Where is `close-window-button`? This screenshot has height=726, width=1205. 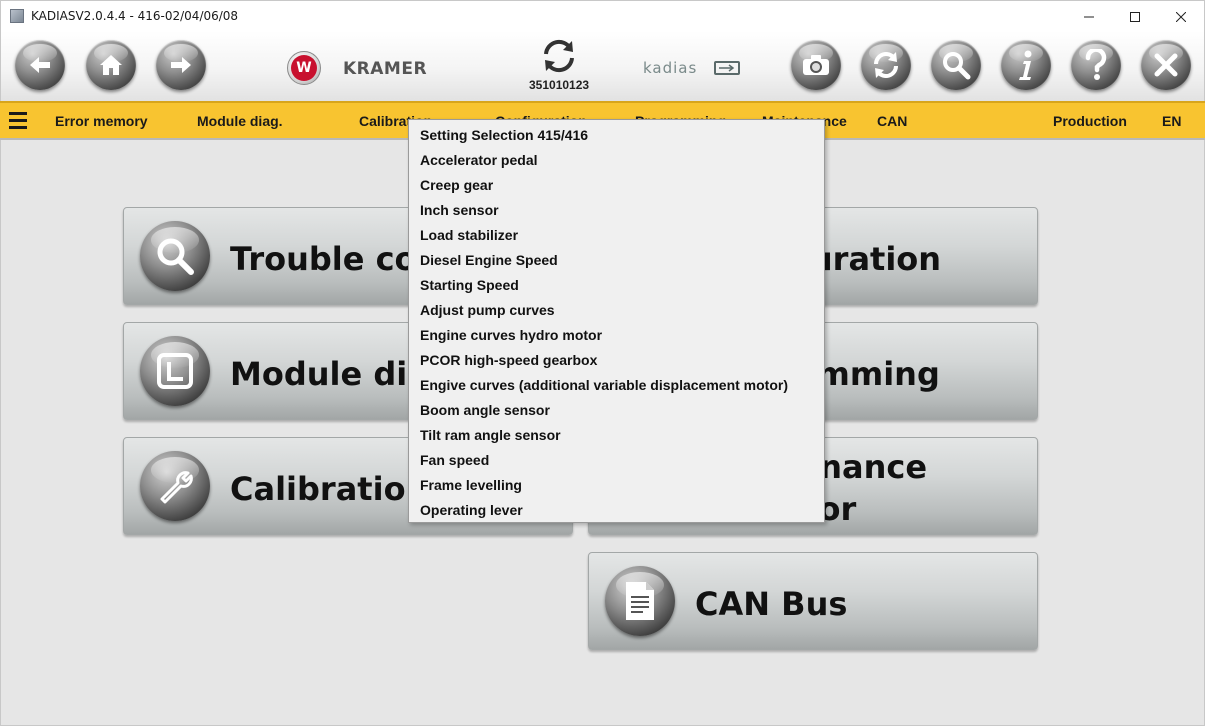
close-window-button is located at coordinates (1181, 16).